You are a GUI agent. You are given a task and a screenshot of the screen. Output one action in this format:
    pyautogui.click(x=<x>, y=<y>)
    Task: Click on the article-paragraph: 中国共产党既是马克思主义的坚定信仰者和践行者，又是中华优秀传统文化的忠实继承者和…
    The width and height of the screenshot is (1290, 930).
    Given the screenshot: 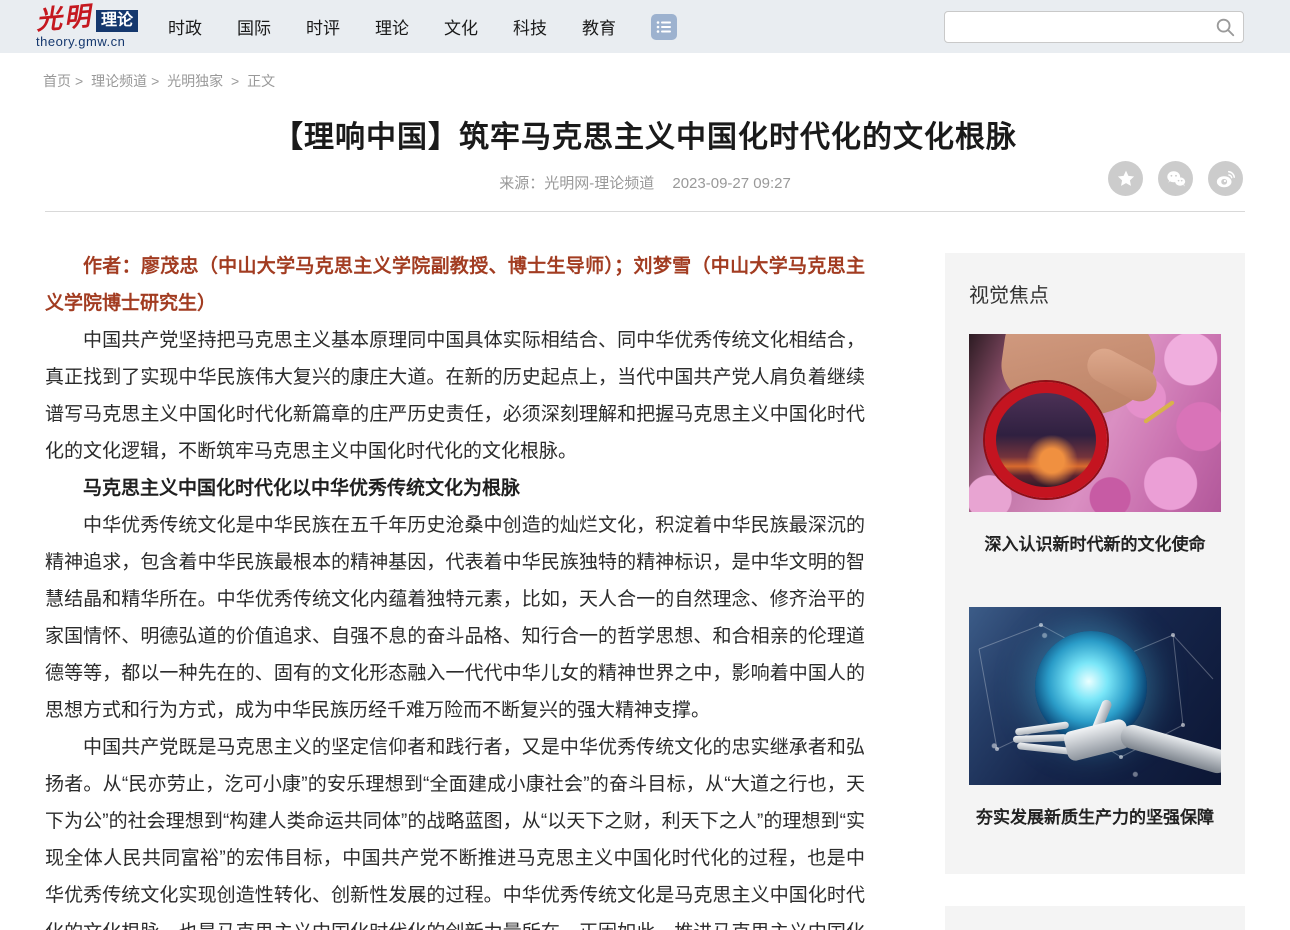 What is the action you would take?
    pyautogui.click(x=455, y=833)
    